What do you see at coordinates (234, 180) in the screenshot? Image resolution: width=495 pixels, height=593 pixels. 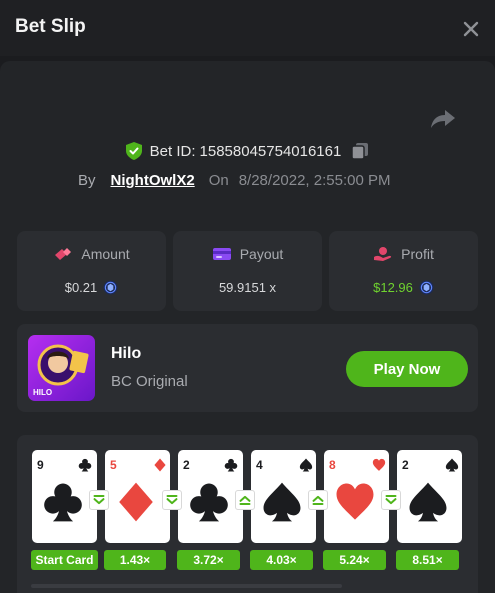 I see `bet-author-row: By NightOwlX2 On 8/28/2022, 2:55:00 PM` at bounding box center [234, 180].